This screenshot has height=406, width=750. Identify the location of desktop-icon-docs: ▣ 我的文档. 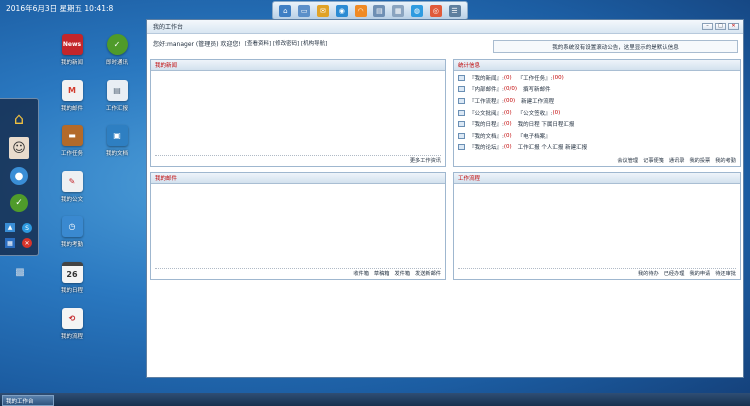
(117, 141).